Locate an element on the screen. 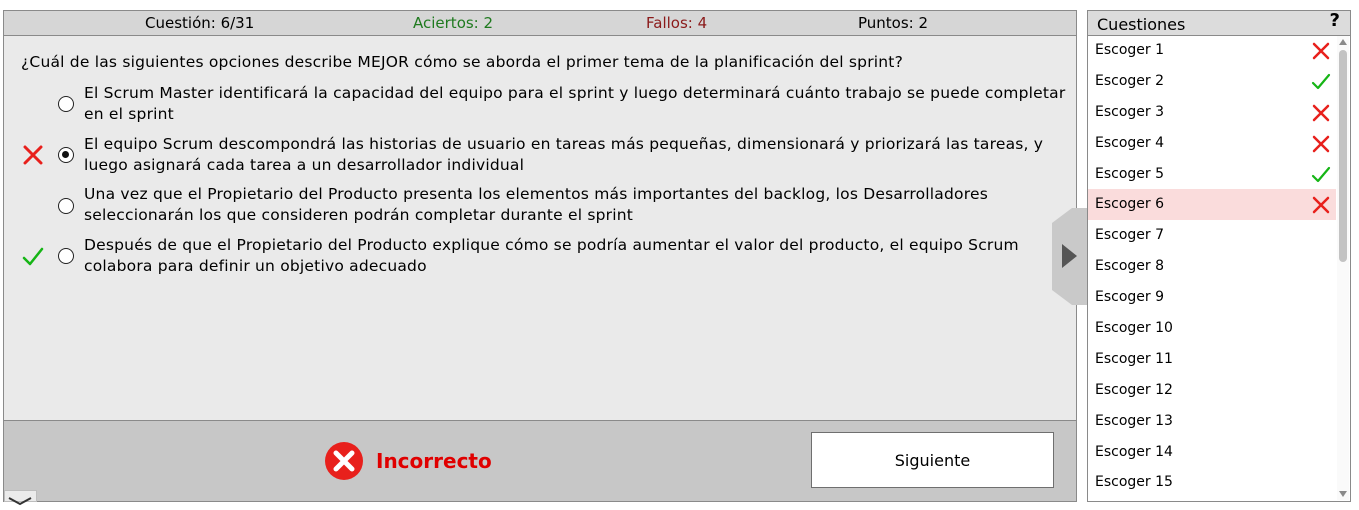 The height and width of the screenshot is (510, 1359). question-list-label: Escoger 13 is located at coordinates (1134, 420).